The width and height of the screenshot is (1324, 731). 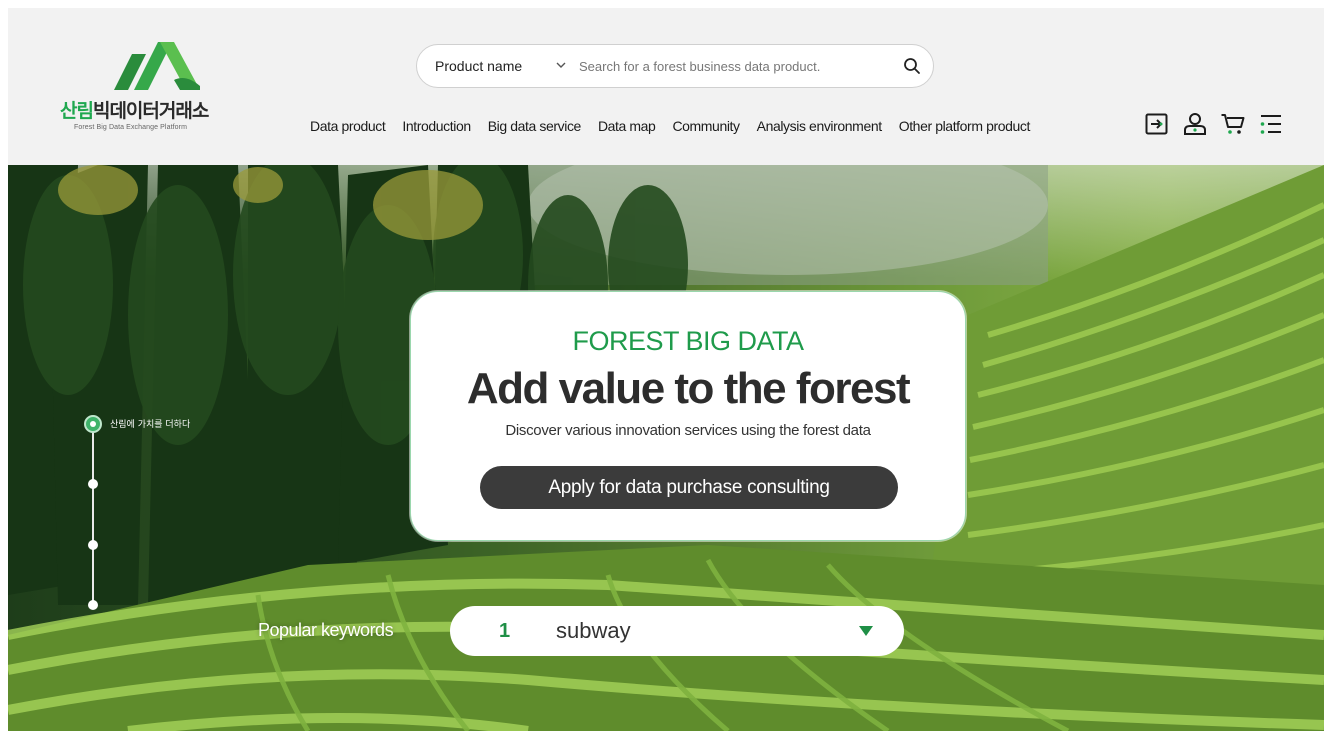 I want to click on logo-wordmark: 산림빅데이터거래소, so click(x=134, y=111).